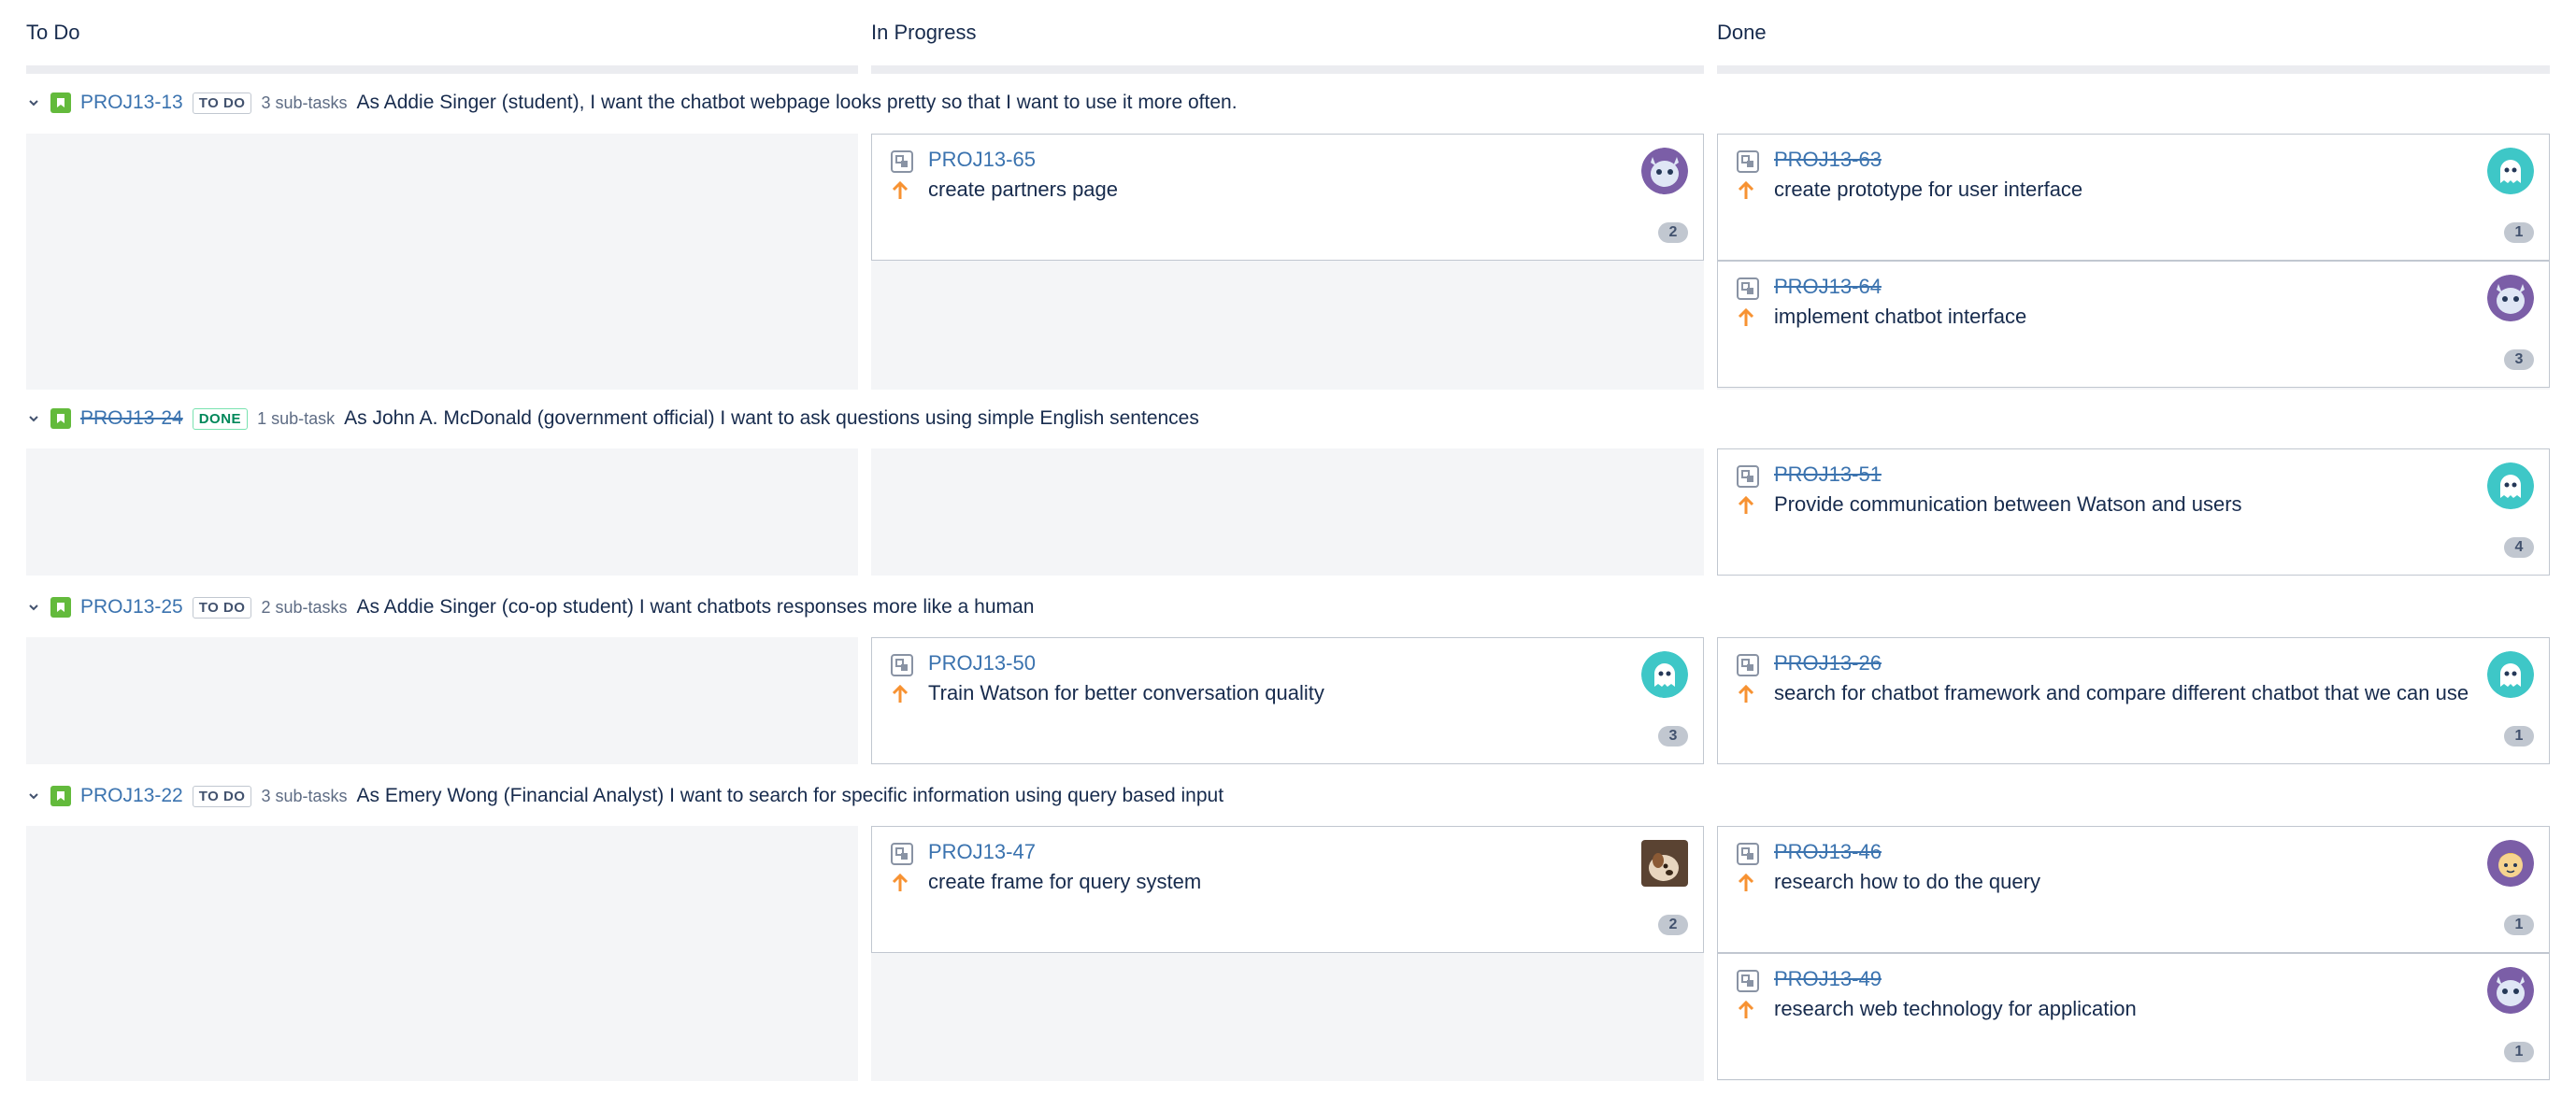  What do you see at coordinates (982, 852) in the screenshot?
I see `issue-key: PROJ13-47` at bounding box center [982, 852].